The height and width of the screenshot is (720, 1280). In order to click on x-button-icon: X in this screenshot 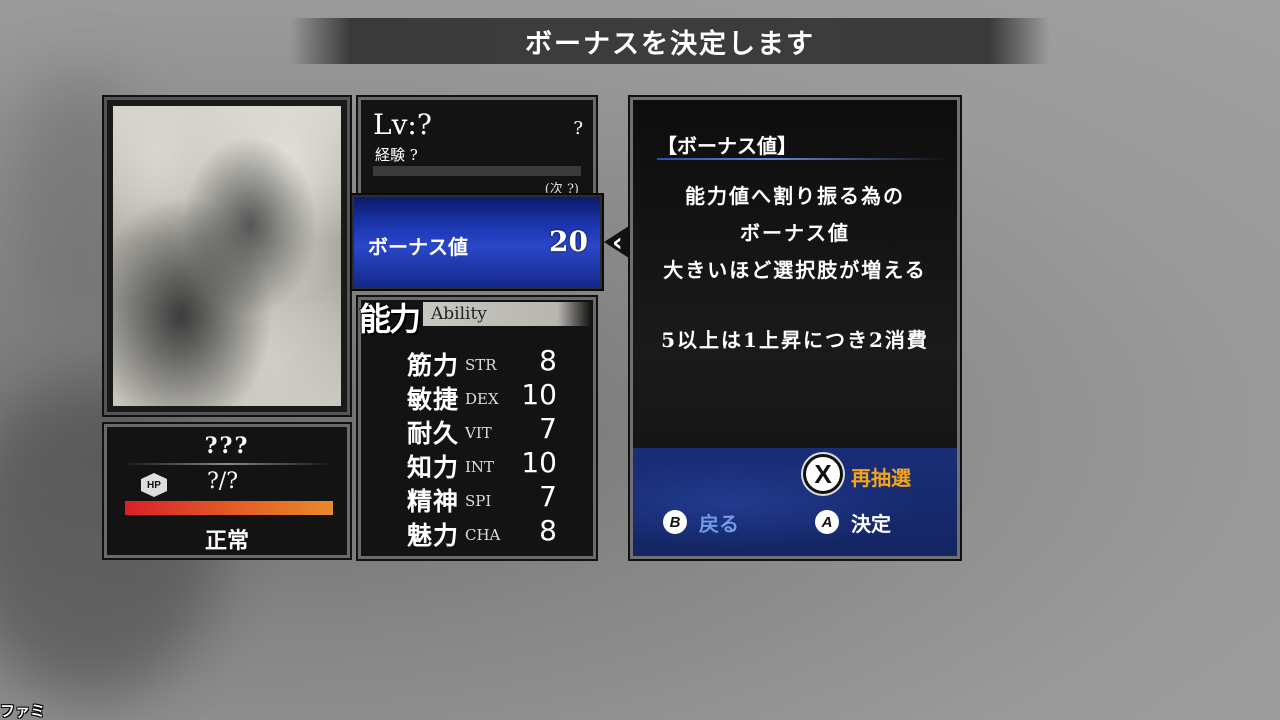, I will do `click(823, 474)`.